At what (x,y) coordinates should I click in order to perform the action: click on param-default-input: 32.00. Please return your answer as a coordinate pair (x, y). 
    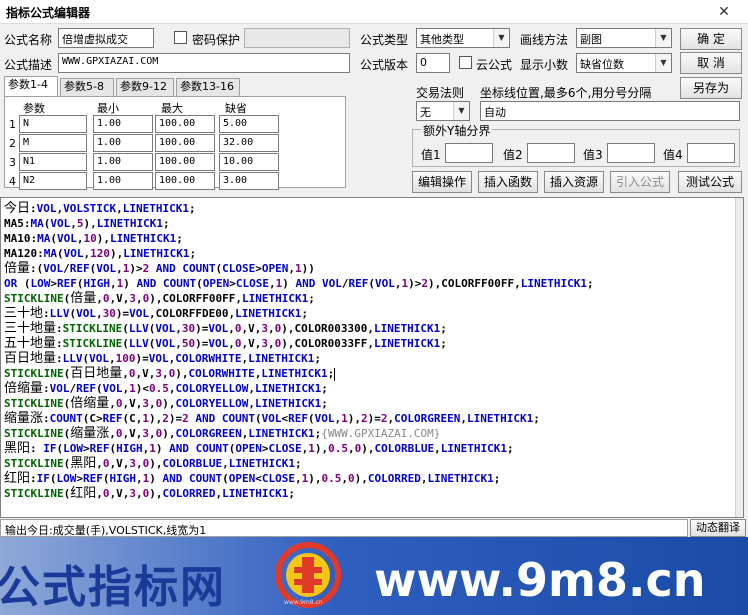
    Looking at the image, I should click on (249, 143).